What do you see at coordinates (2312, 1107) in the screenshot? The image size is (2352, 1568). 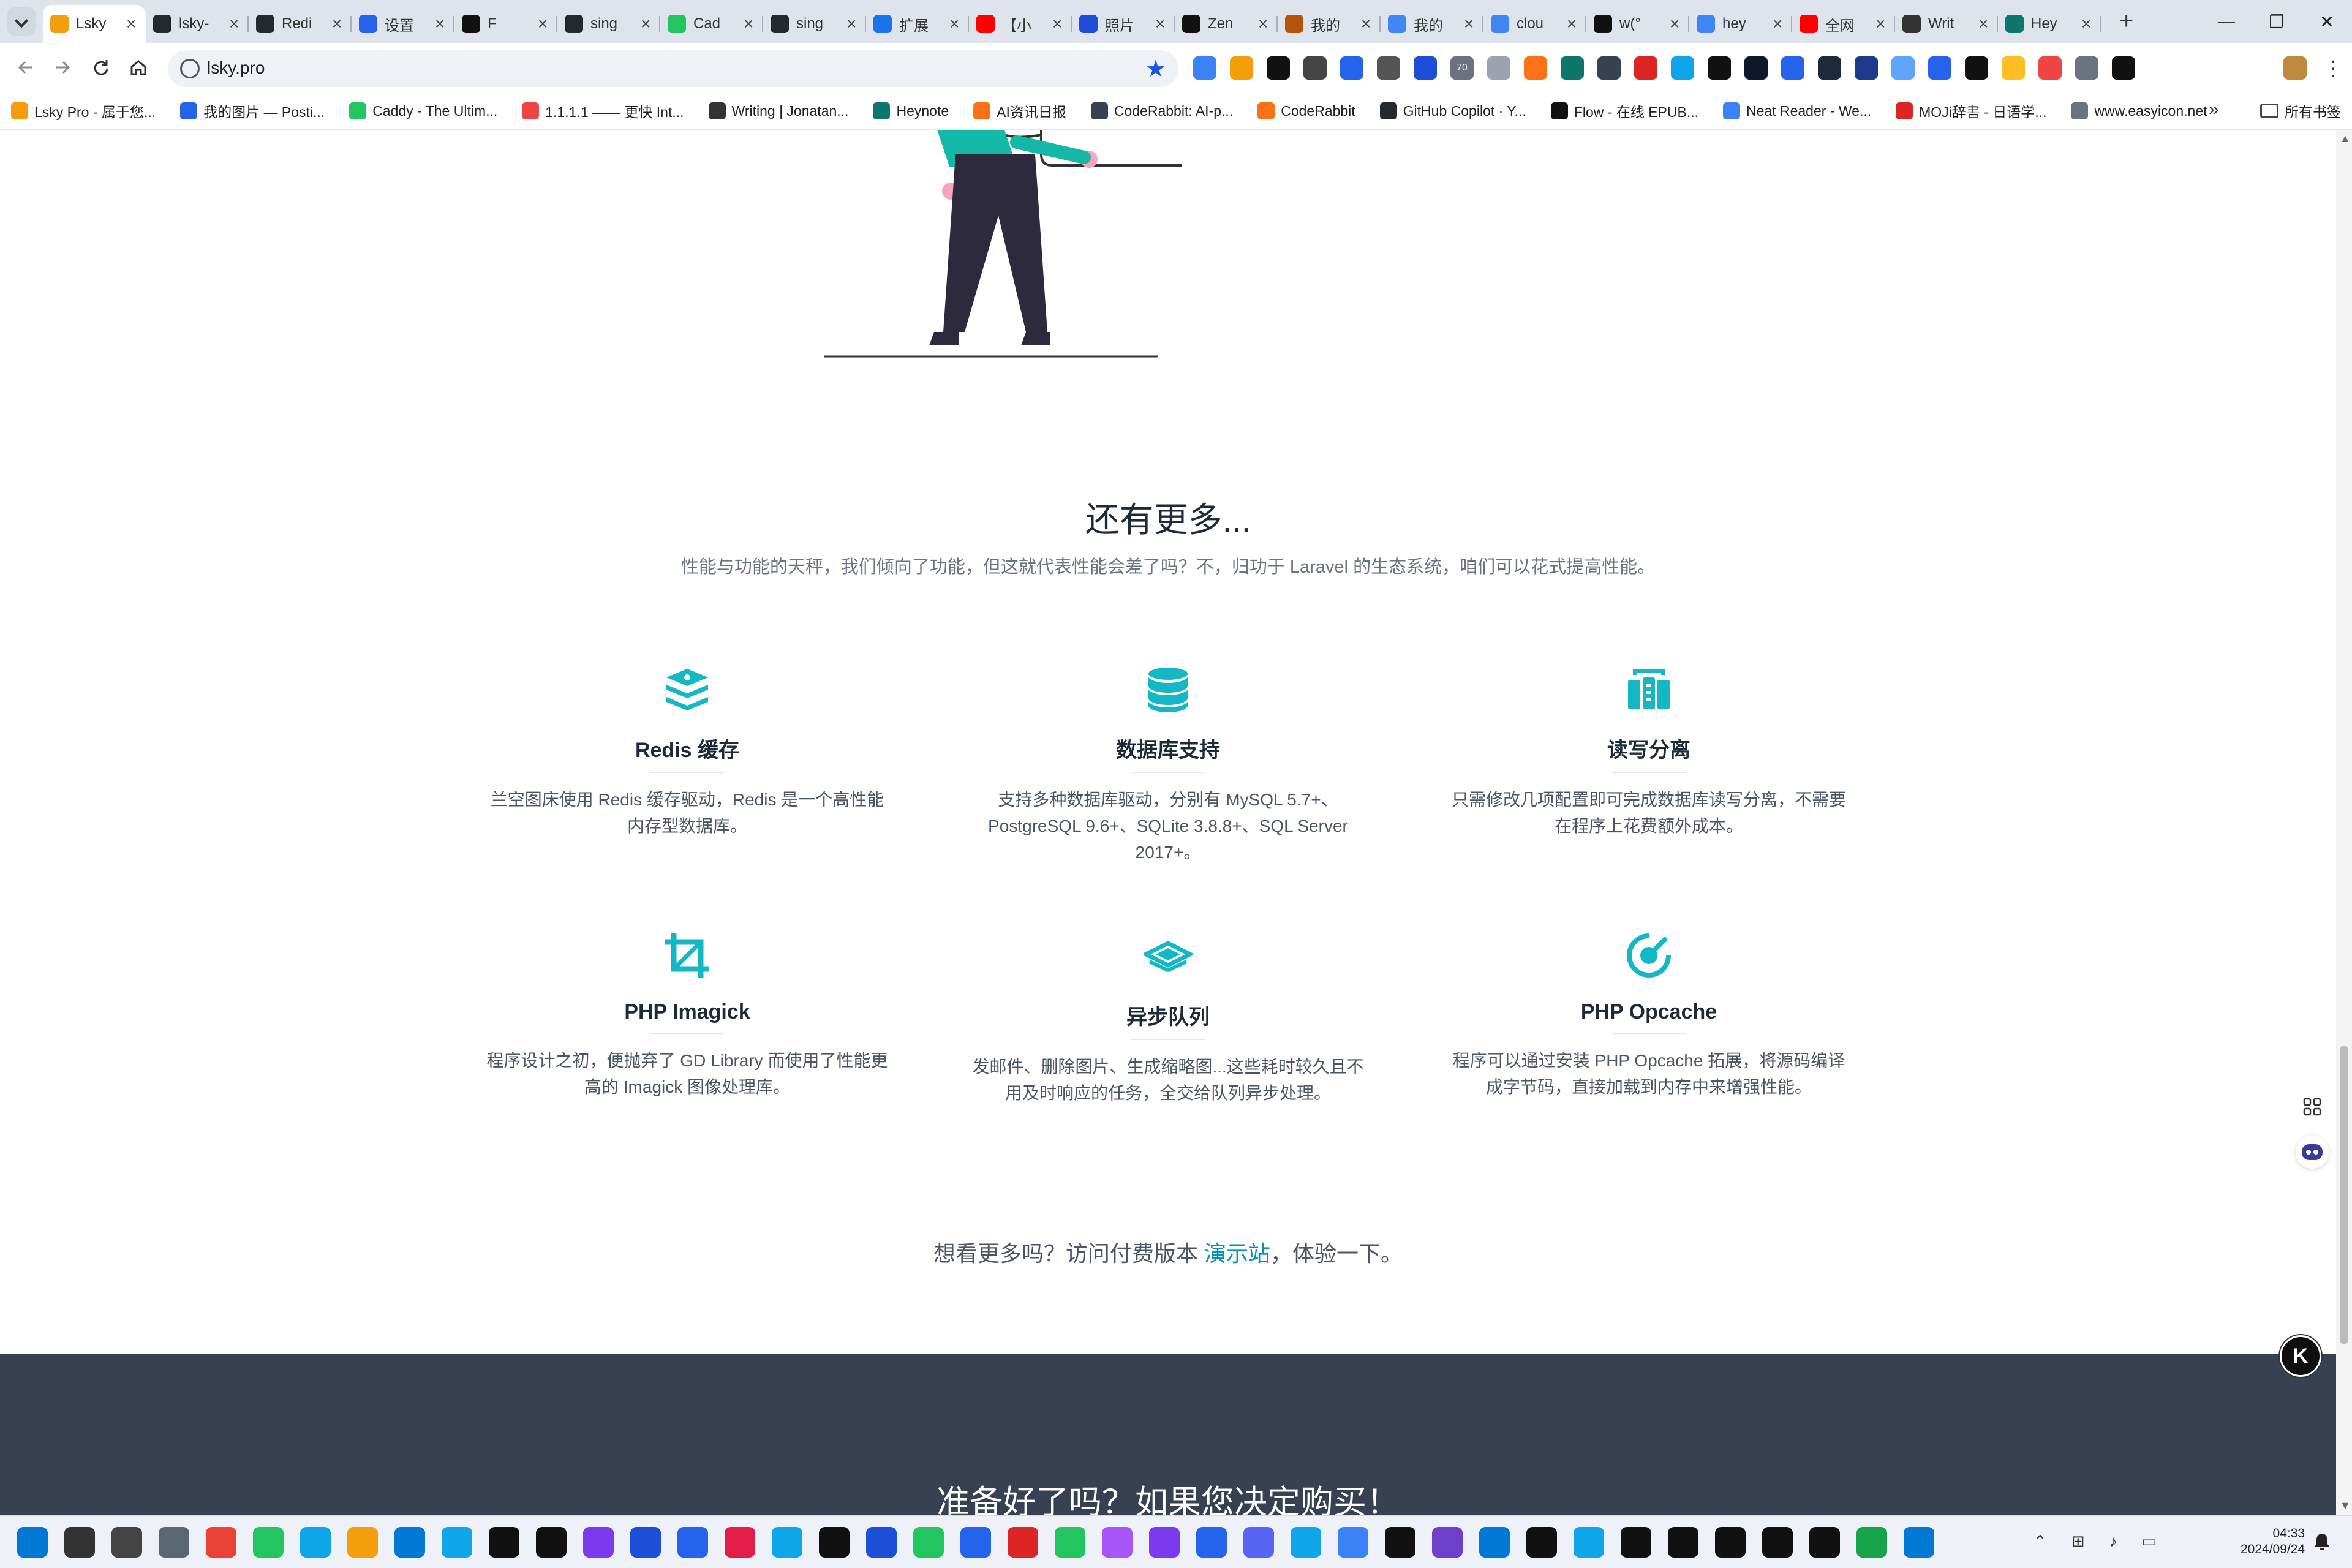 I see `grid-icon` at bounding box center [2312, 1107].